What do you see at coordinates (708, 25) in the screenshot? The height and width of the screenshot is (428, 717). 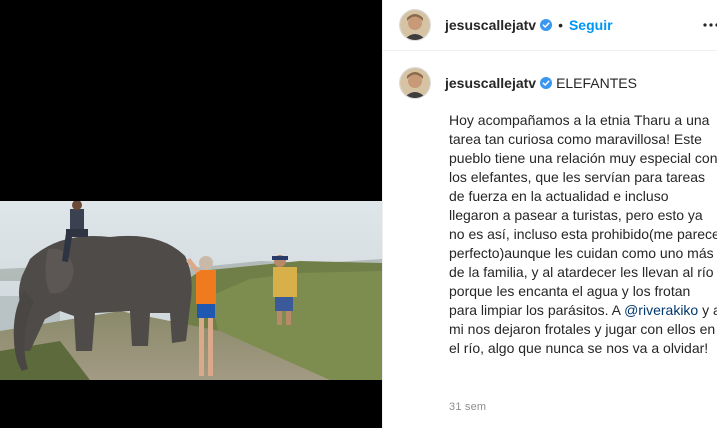 I see `more-options-icon` at bounding box center [708, 25].